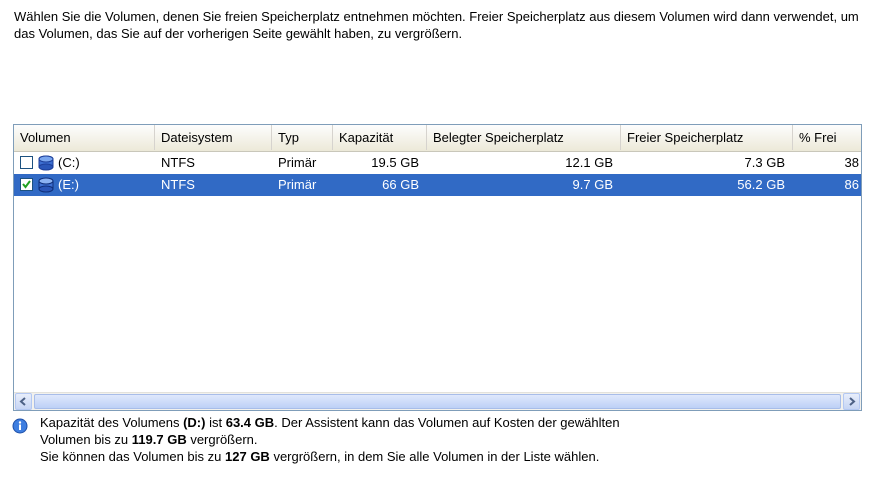 This screenshot has width=869, height=500. What do you see at coordinates (20, 426) in the screenshot?
I see `info-icon` at bounding box center [20, 426].